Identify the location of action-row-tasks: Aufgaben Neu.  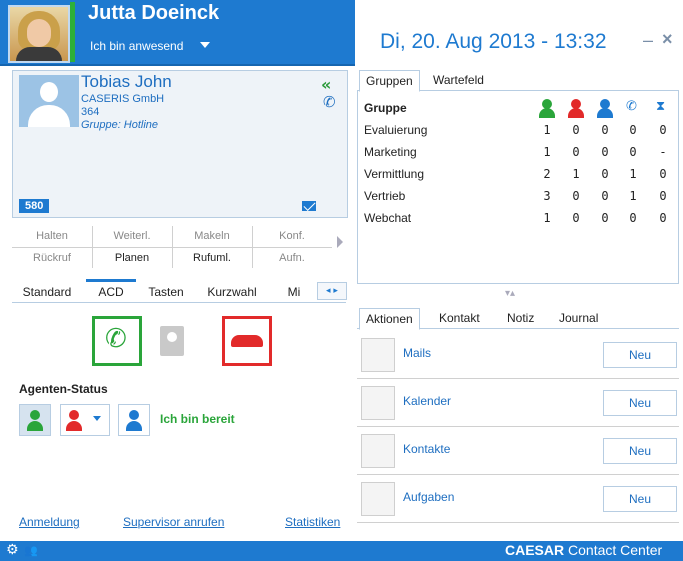
(518, 498).